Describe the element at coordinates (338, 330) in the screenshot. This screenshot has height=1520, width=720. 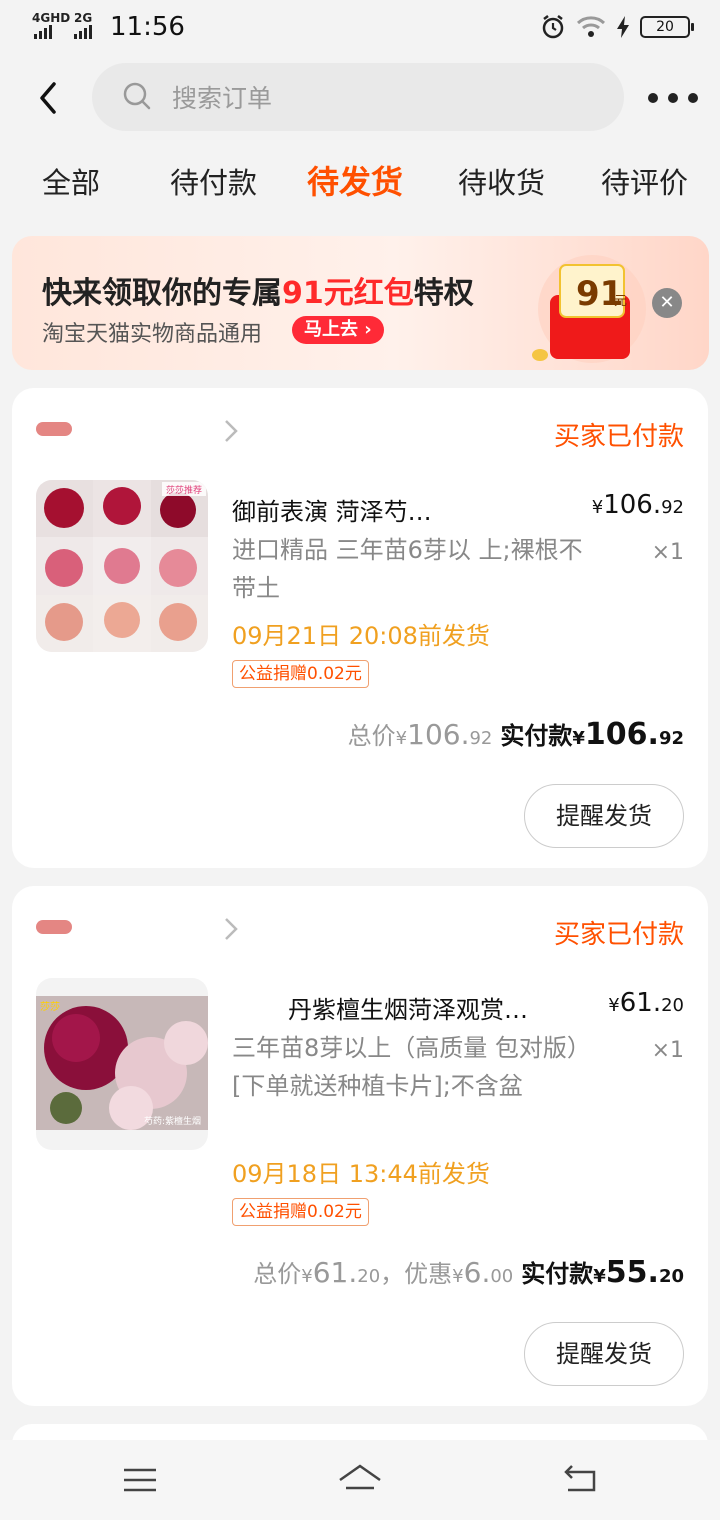
I see `banner-cta-button: 马上去 ›` at that location.